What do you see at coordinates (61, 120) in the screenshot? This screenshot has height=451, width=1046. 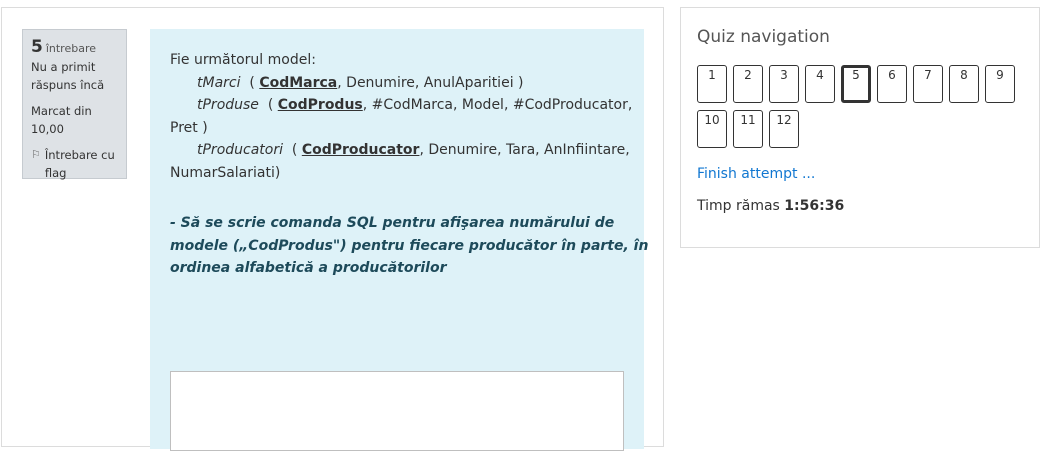 I see `question-grade: Marcat din 10,00` at bounding box center [61, 120].